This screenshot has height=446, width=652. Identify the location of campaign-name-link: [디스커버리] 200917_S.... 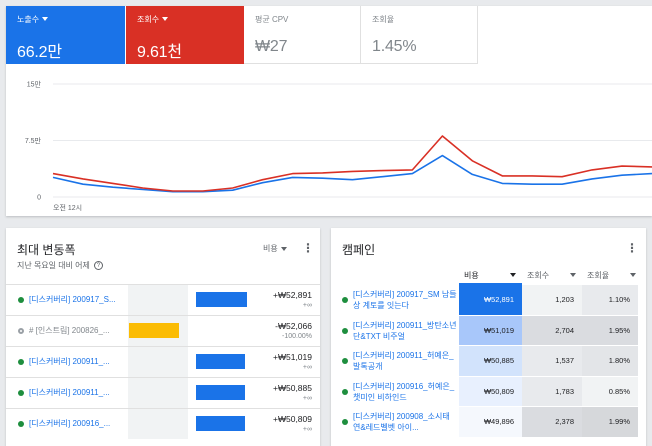
(77, 299).